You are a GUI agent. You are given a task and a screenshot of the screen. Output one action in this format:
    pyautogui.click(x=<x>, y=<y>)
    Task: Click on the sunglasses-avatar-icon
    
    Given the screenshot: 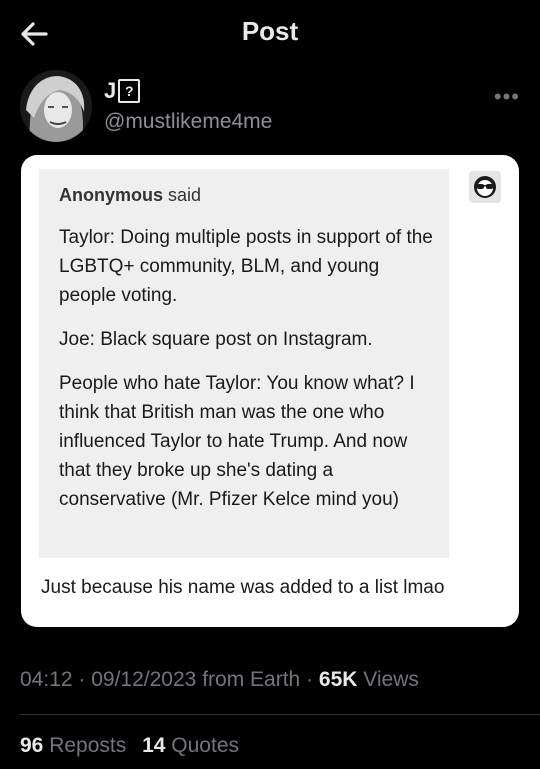 What is the action you would take?
    pyautogui.click(x=485, y=187)
    